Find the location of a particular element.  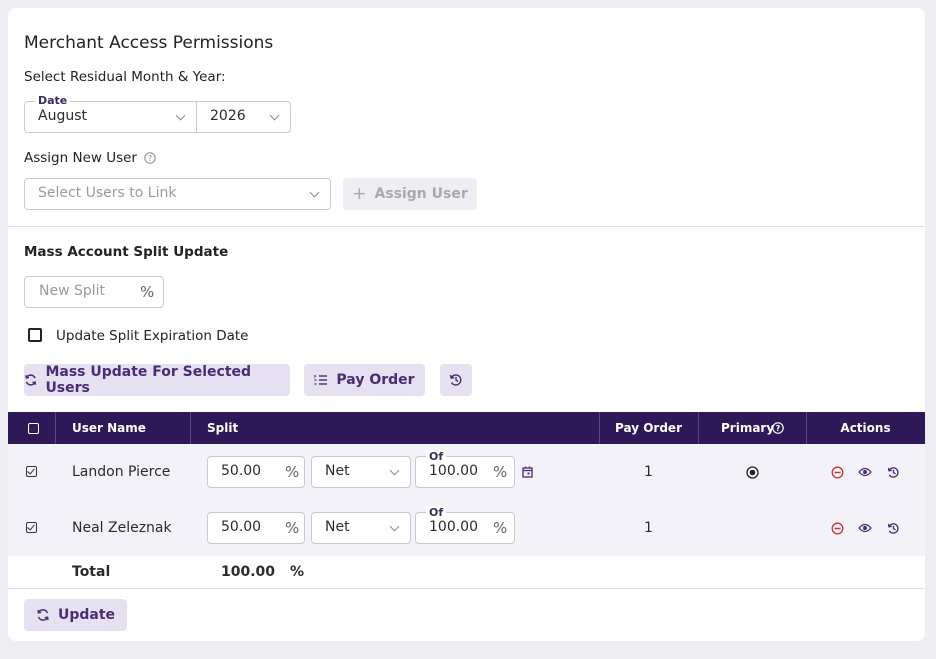

calendar-icon is located at coordinates (527, 472).